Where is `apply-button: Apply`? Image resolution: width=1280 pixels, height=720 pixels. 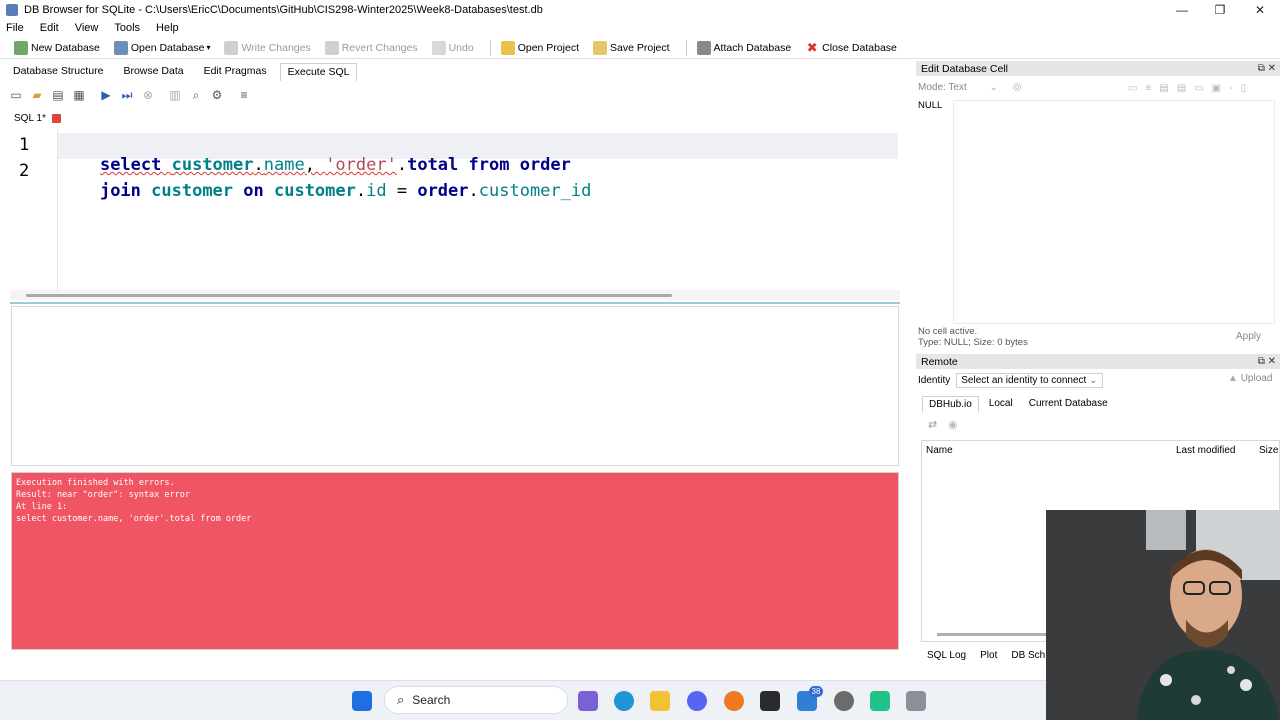
apply-button: Apply is located at coordinates (1248, 336).